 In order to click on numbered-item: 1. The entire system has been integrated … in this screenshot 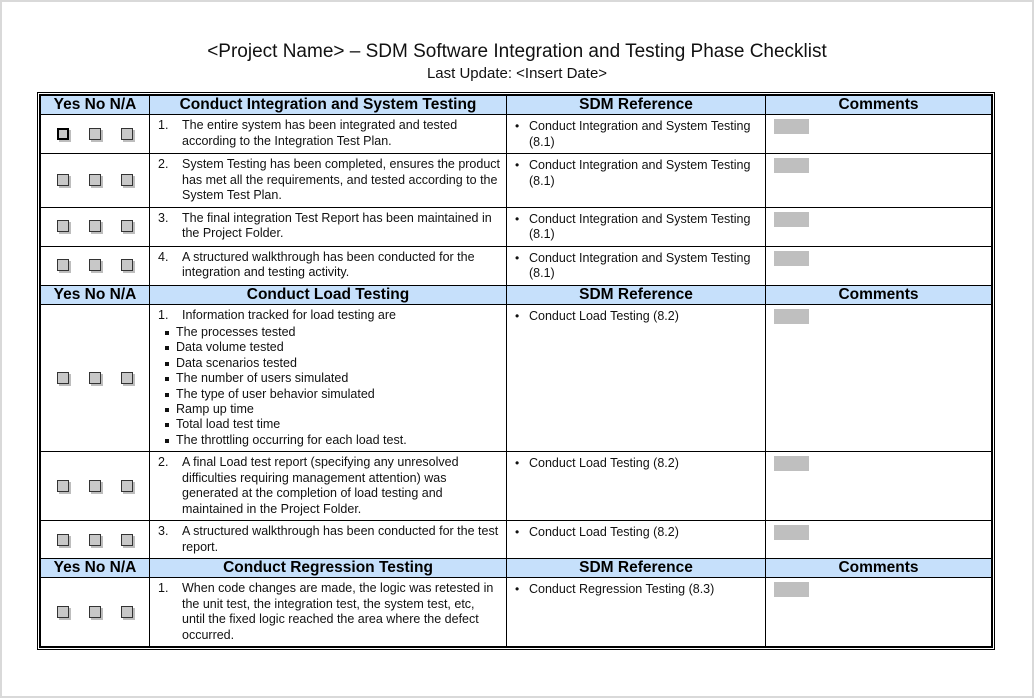, I will do `click(329, 133)`.